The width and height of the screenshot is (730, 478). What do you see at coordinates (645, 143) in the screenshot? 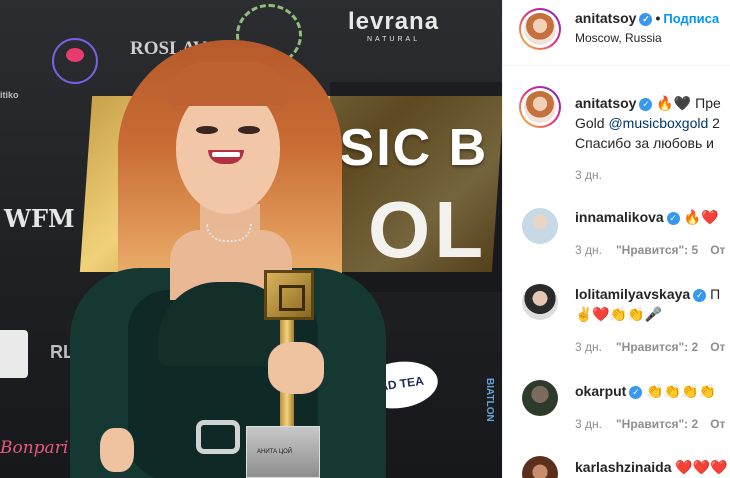
I see `caption-line-3: Спасибо за любовь и` at bounding box center [645, 143].